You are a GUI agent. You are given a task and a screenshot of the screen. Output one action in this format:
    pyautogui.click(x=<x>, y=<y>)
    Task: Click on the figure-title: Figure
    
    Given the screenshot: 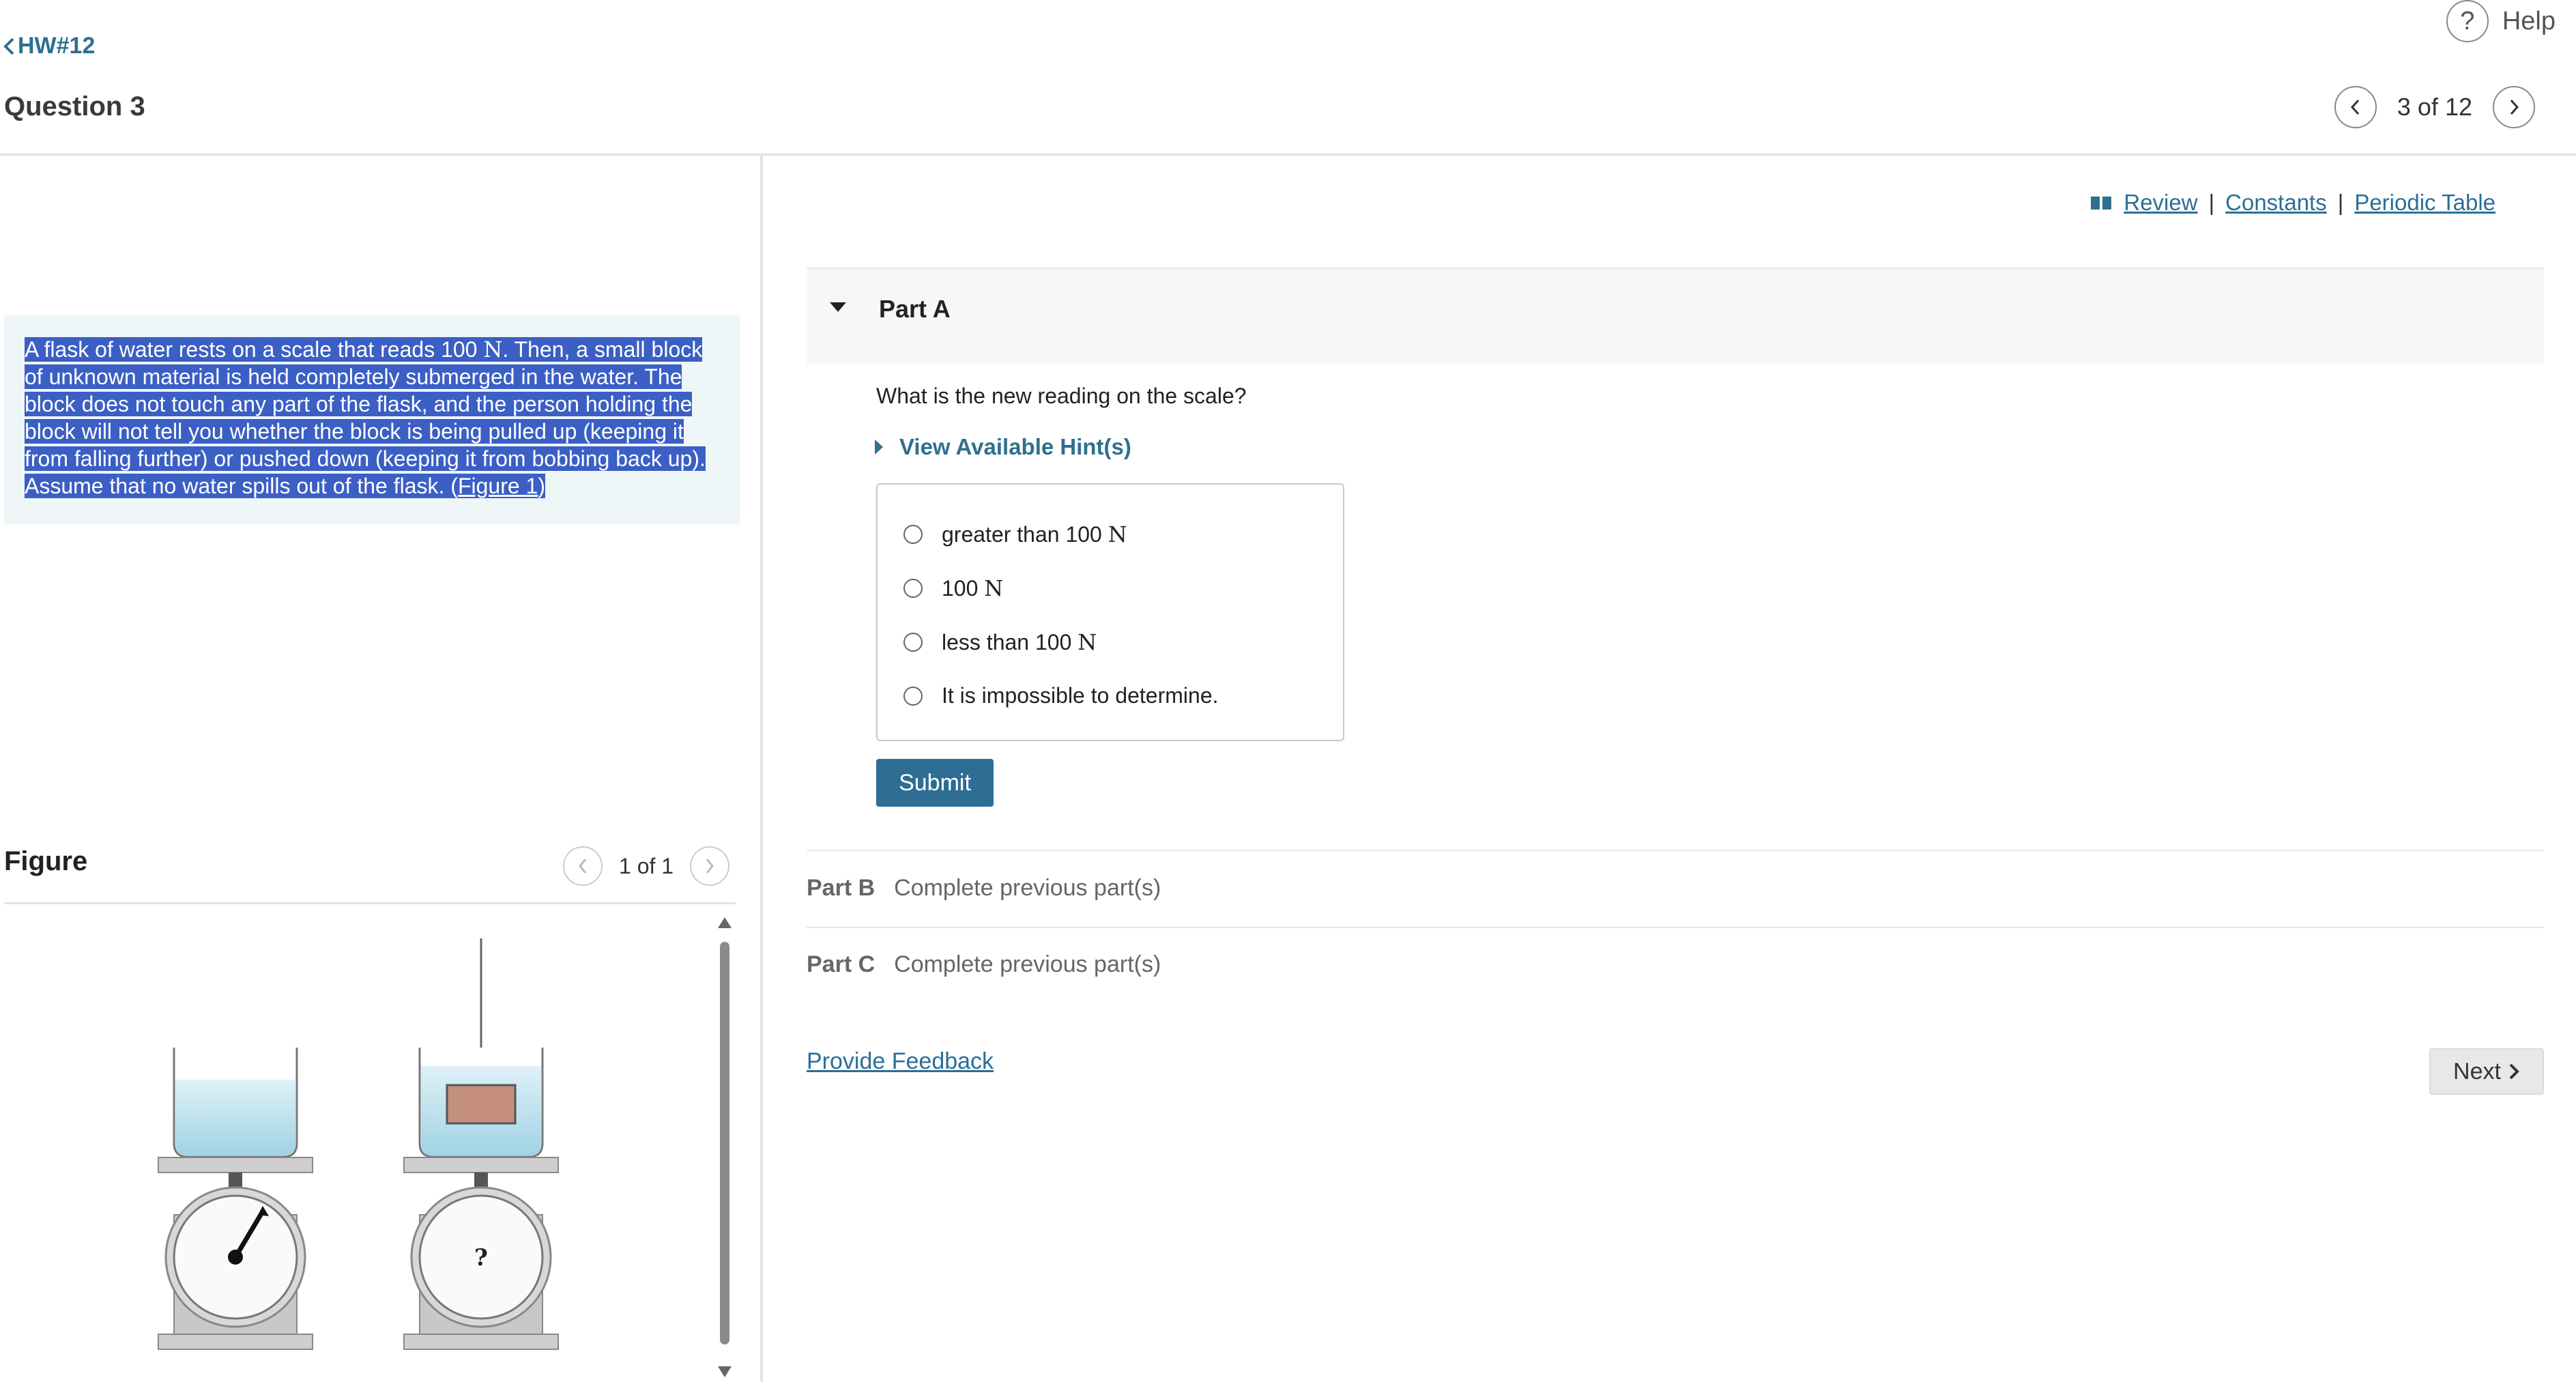 What is the action you would take?
    pyautogui.click(x=46, y=861)
    